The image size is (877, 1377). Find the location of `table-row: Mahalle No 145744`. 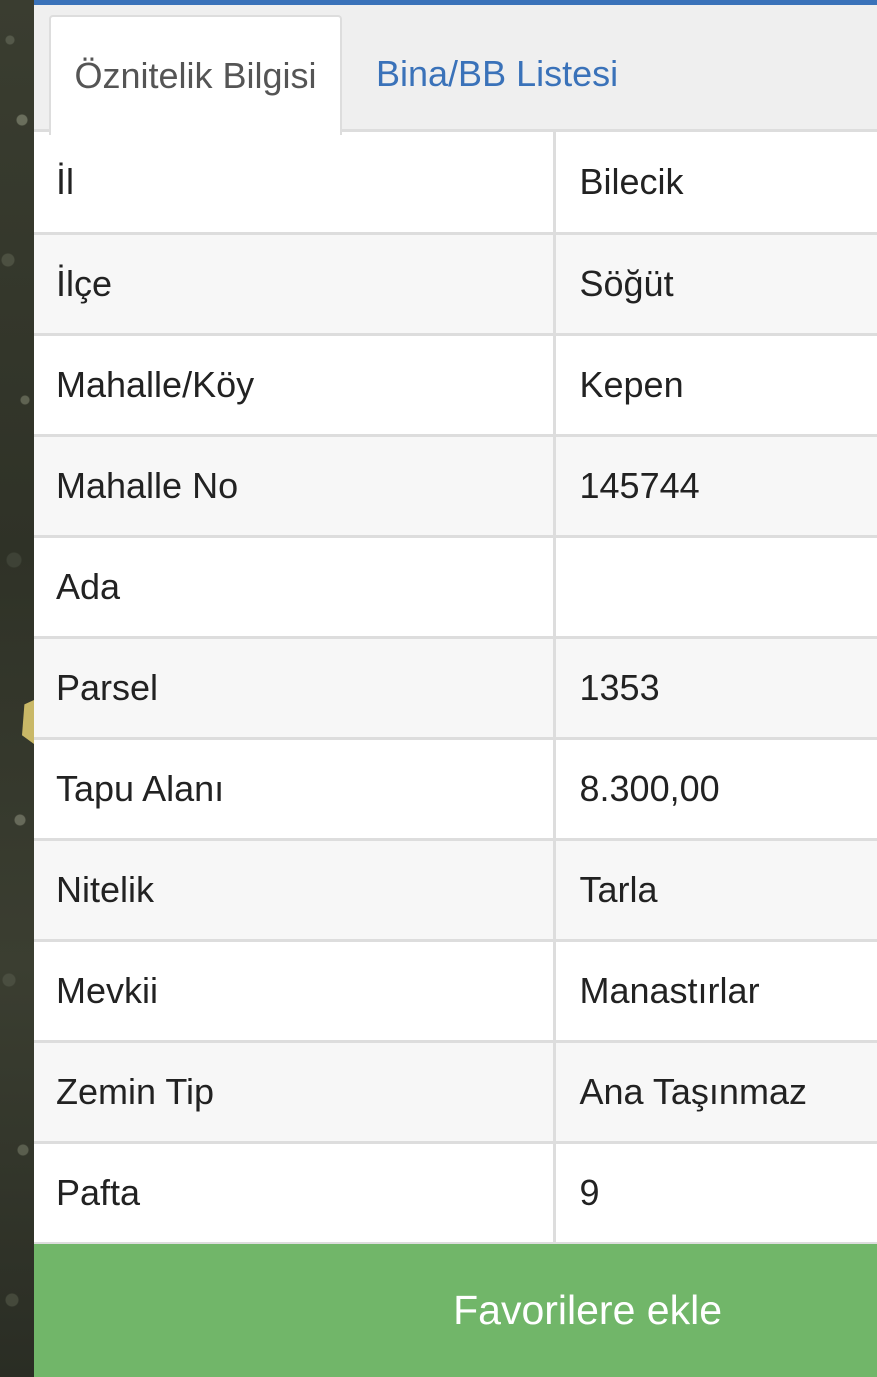

table-row: Mahalle No 145744 is located at coordinates (455, 485).